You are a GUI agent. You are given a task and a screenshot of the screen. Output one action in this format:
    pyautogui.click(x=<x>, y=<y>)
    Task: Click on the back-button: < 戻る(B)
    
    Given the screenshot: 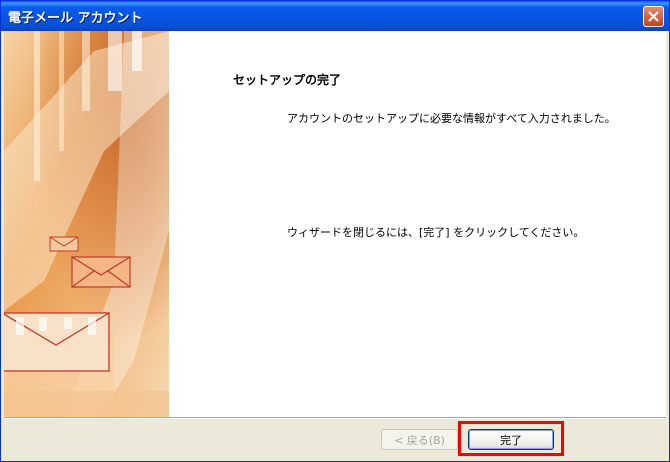 What is the action you would take?
    pyautogui.click(x=419, y=439)
    